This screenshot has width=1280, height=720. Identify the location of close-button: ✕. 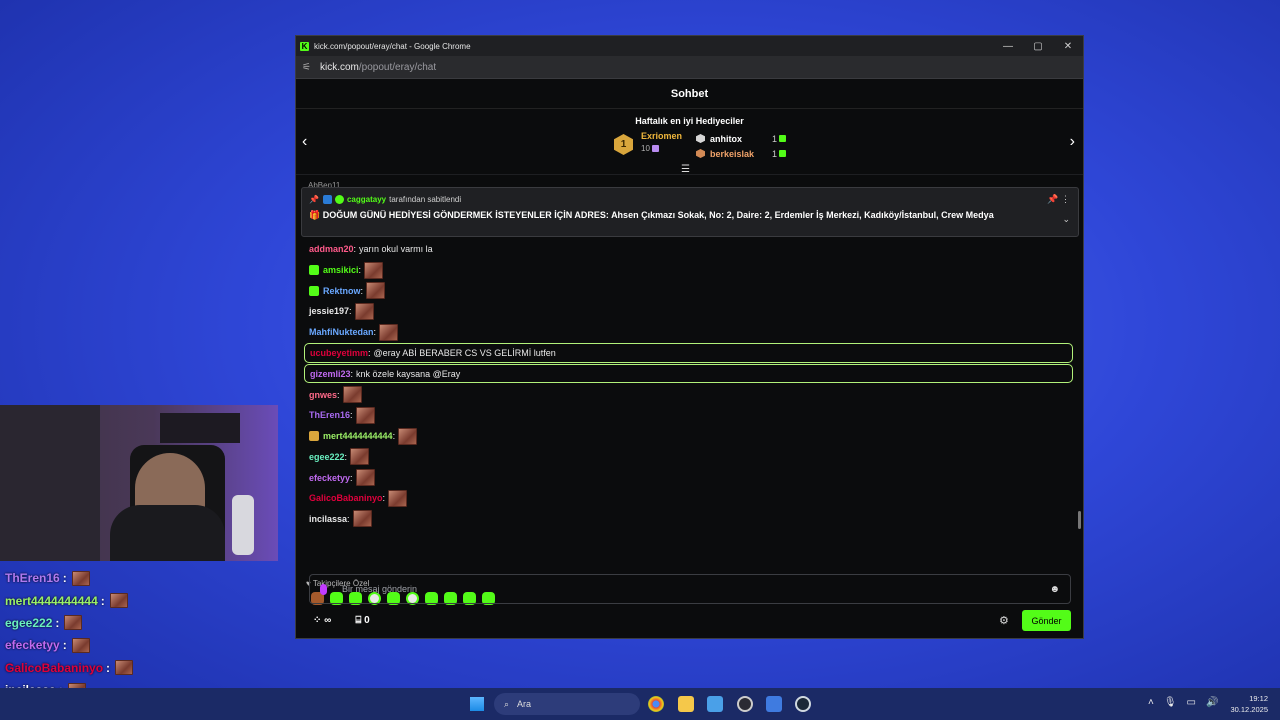
(1068, 46).